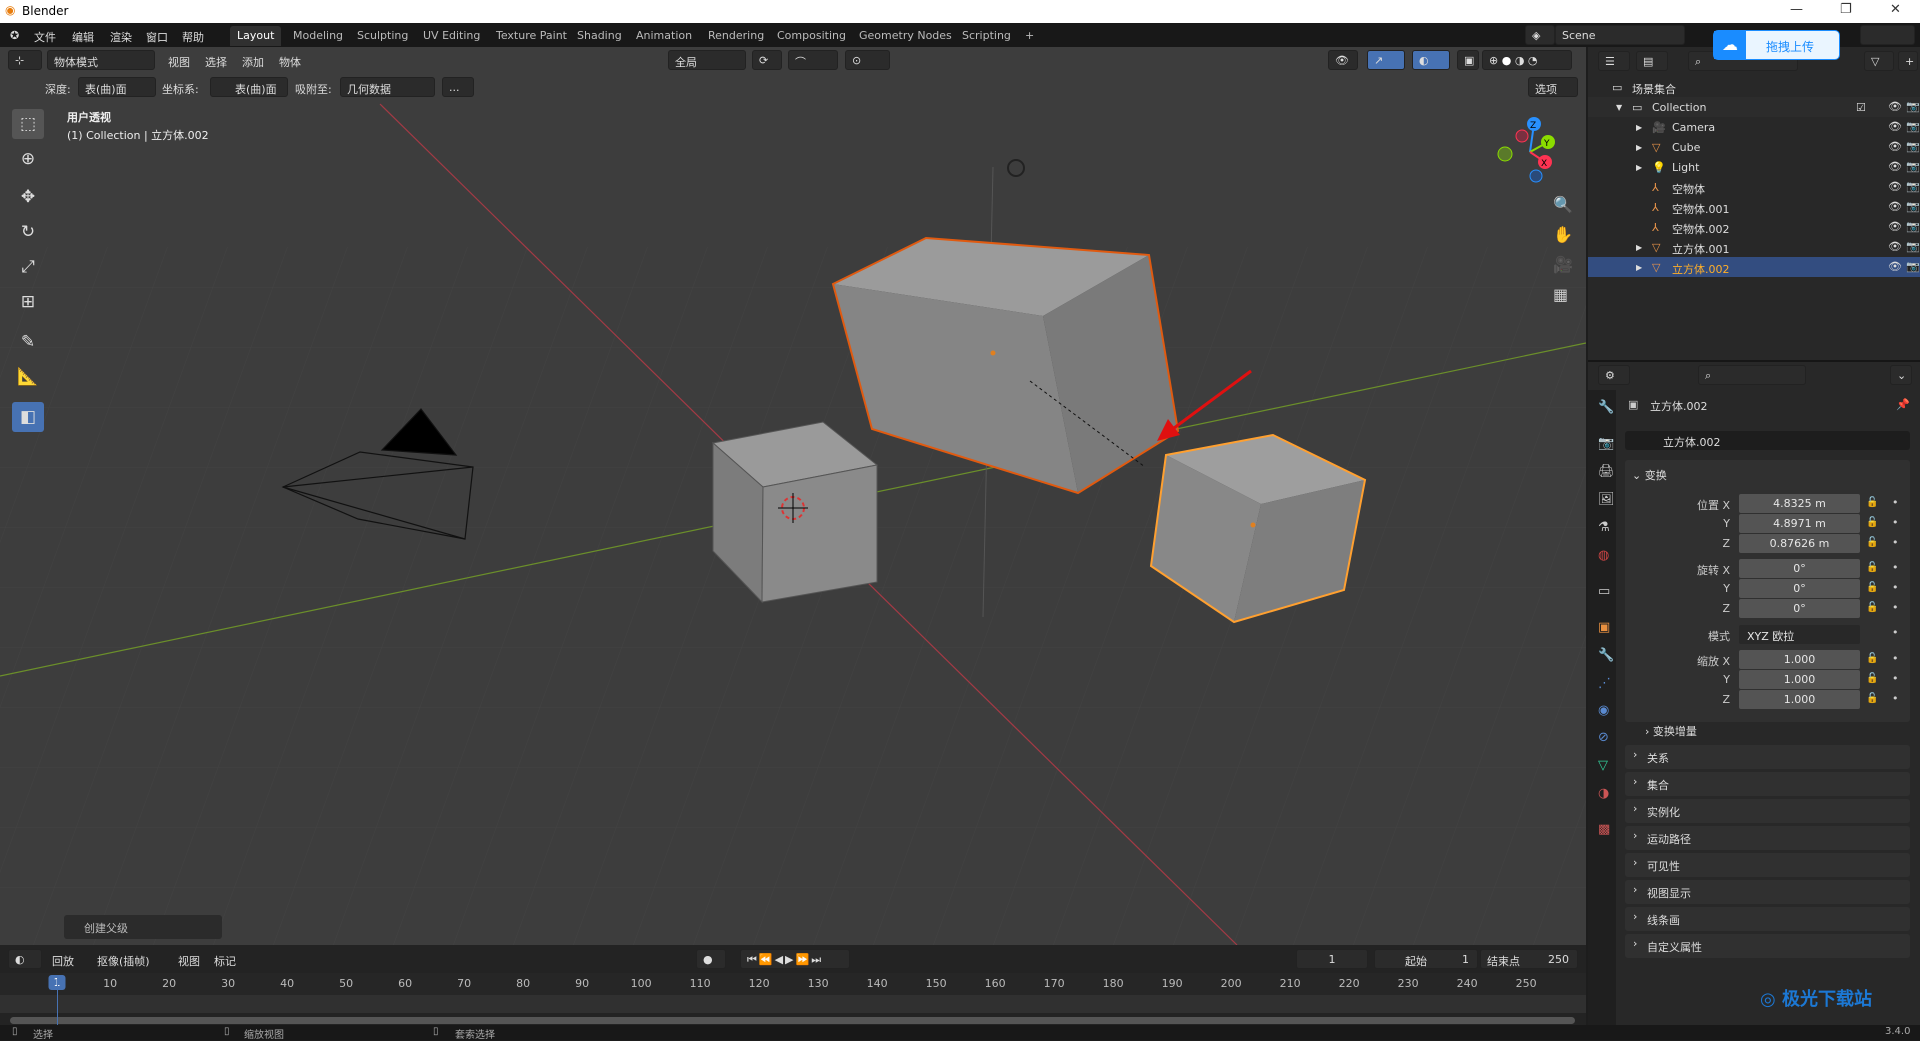  I want to click on physics-props-icon: ◉, so click(1603, 710).